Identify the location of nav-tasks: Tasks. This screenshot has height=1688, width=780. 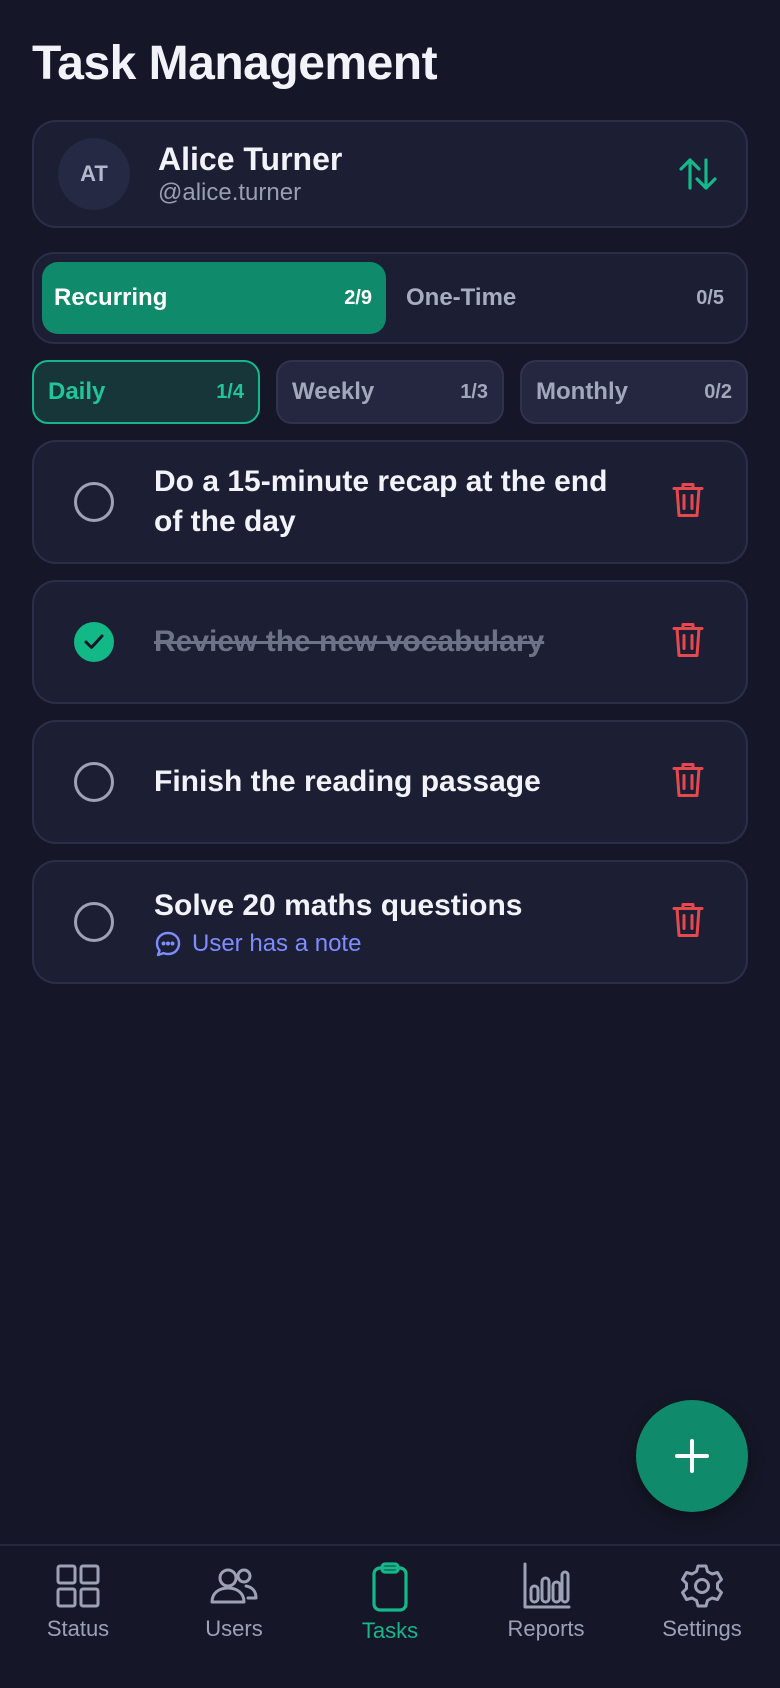
(390, 1617).